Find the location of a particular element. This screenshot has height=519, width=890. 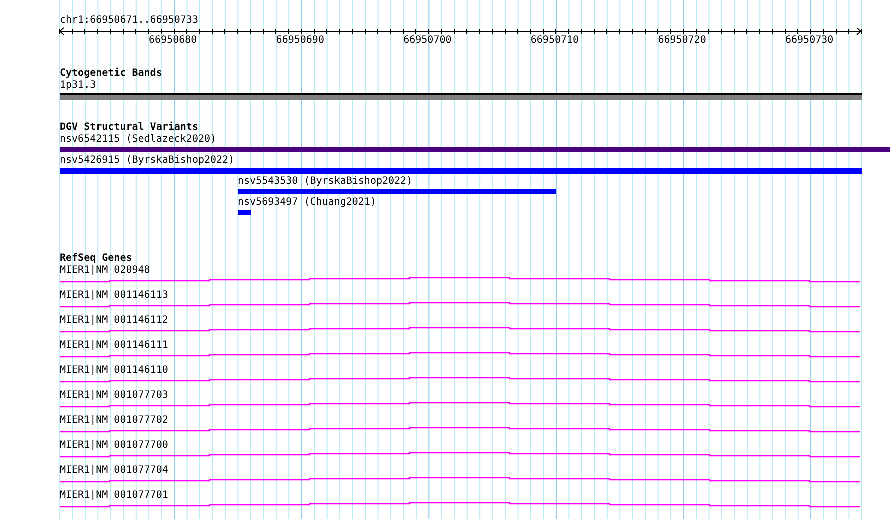

gene-label: MIER1|NM_001077703 is located at coordinates (114, 396).